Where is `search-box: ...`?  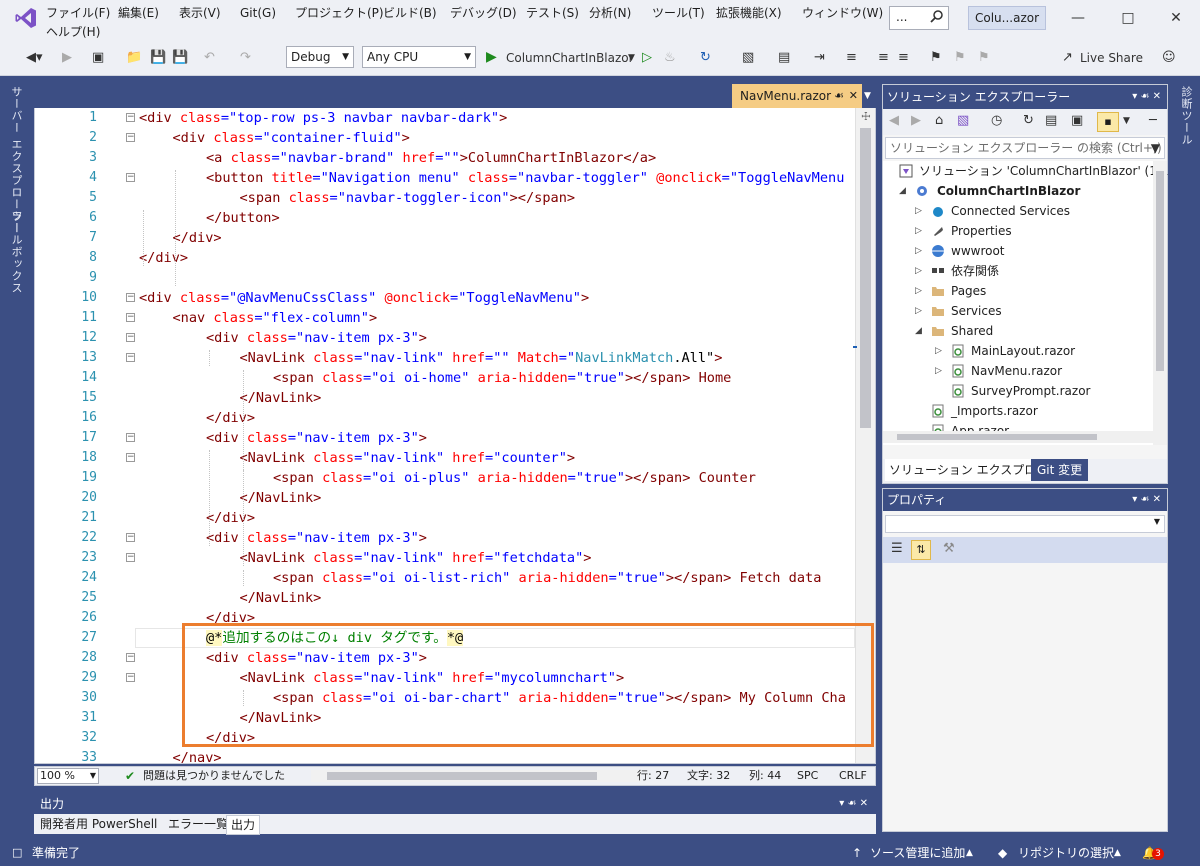
search-box: ... is located at coordinates (919, 18).